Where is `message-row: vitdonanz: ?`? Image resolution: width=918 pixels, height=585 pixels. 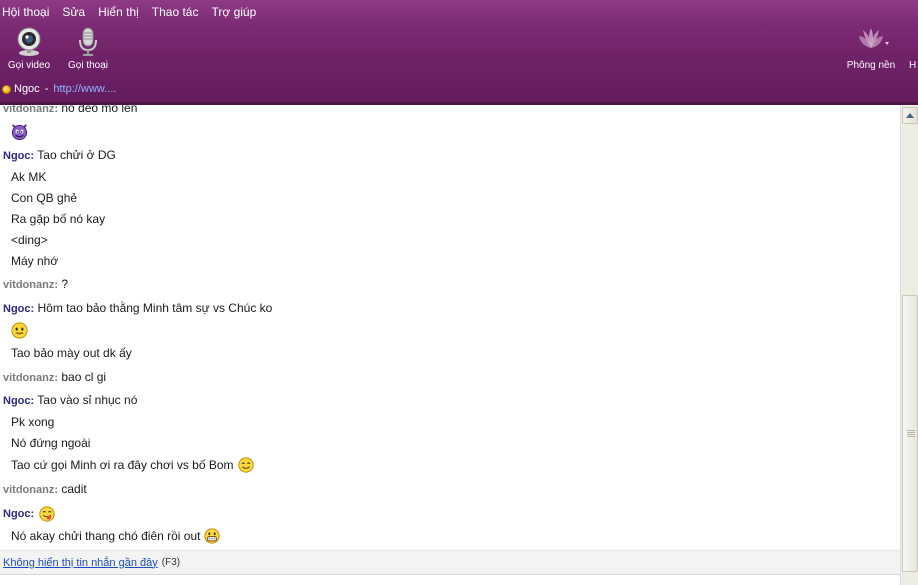
message-row: vitdonanz: ? is located at coordinates (35, 284).